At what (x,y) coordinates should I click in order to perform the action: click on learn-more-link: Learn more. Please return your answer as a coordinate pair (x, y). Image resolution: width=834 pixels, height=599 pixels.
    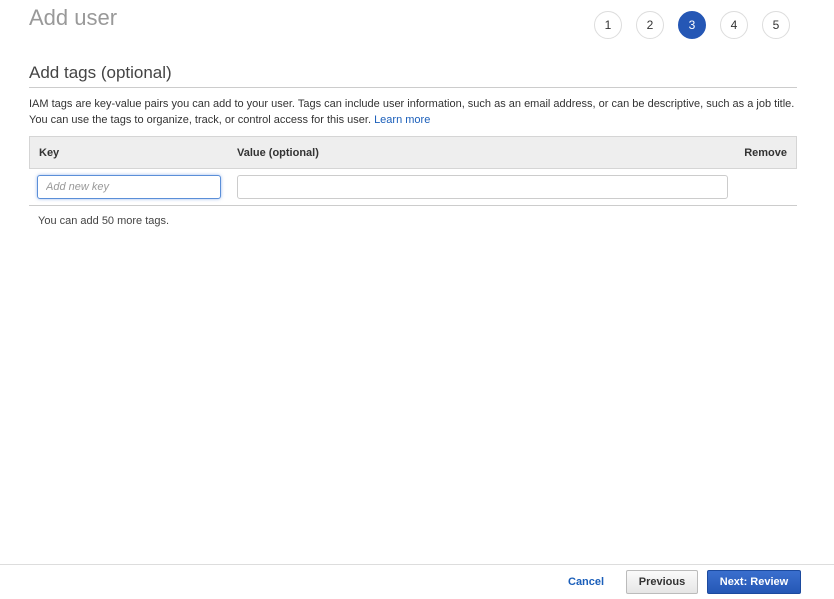
    Looking at the image, I should click on (402, 120).